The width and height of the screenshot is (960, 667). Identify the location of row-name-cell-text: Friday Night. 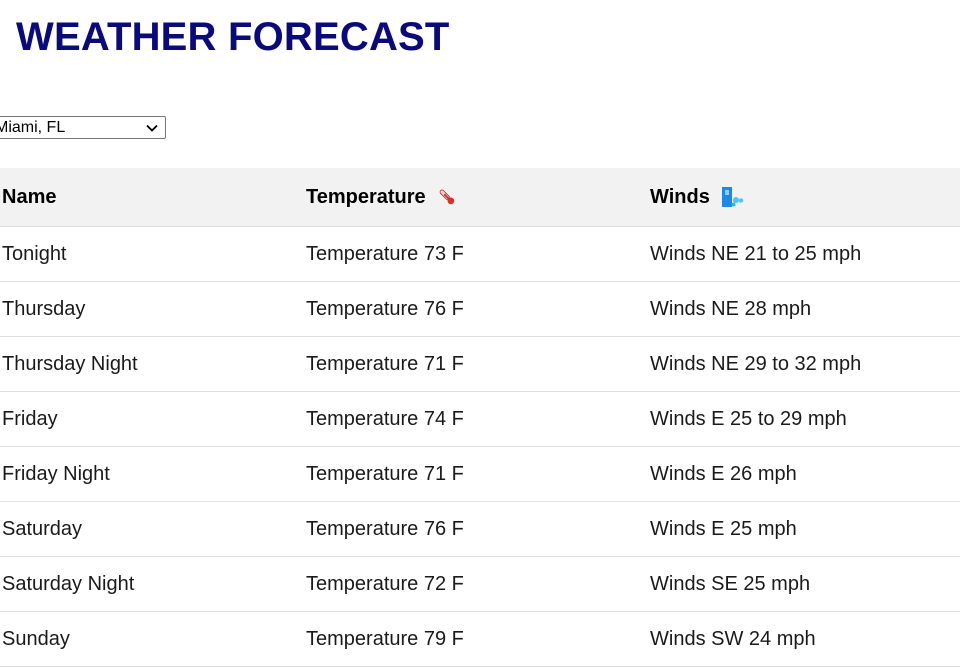
(56, 473).